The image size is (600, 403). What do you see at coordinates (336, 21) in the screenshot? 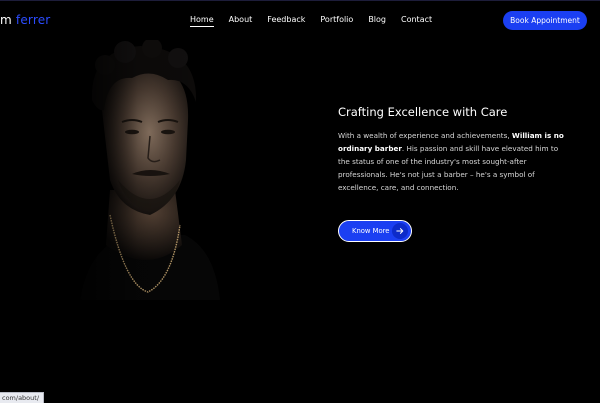
I see `nav-portfolio: Portfolio` at bounding box center [336, 21].